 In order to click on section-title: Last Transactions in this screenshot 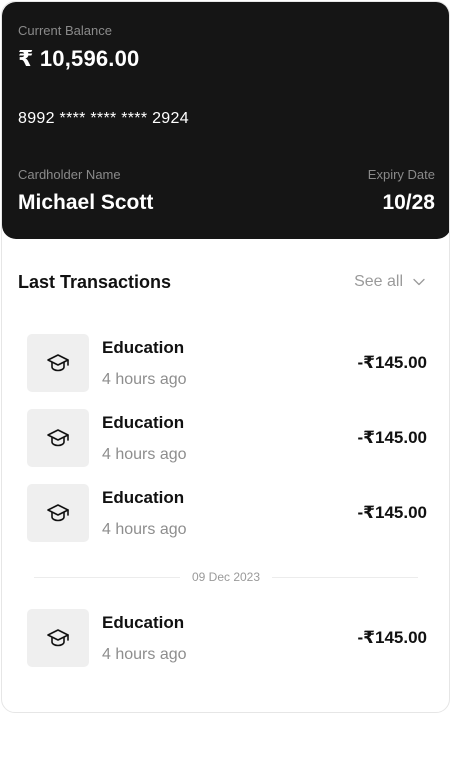, I will do `click(95, 282)`.